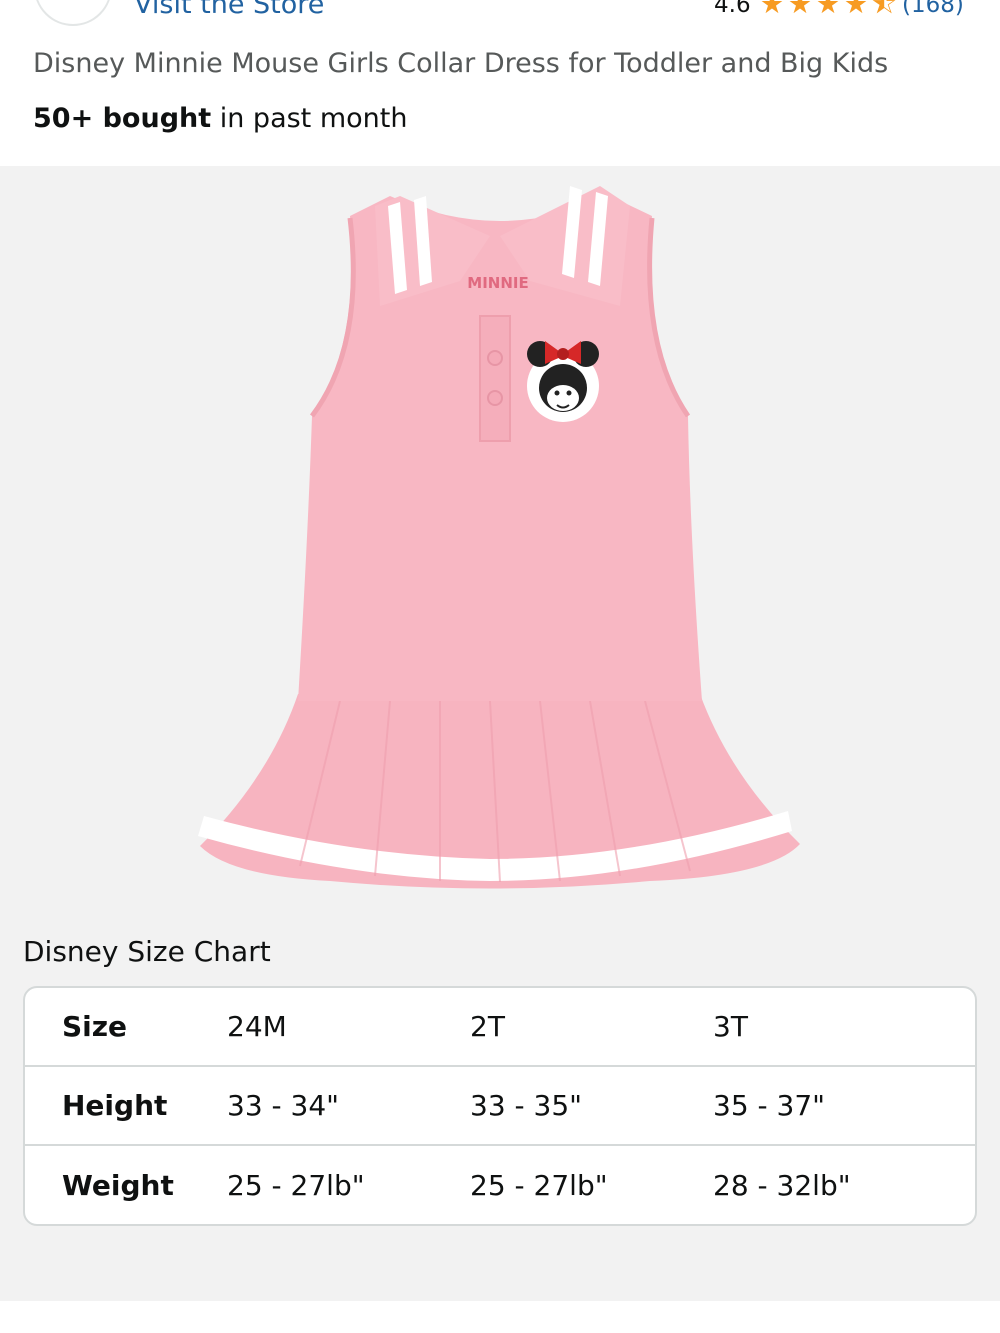  What do you see at coordinates (732, 9) in the screenshot?
I see `rating-value: 4.6` at bounding box center [732, 9].